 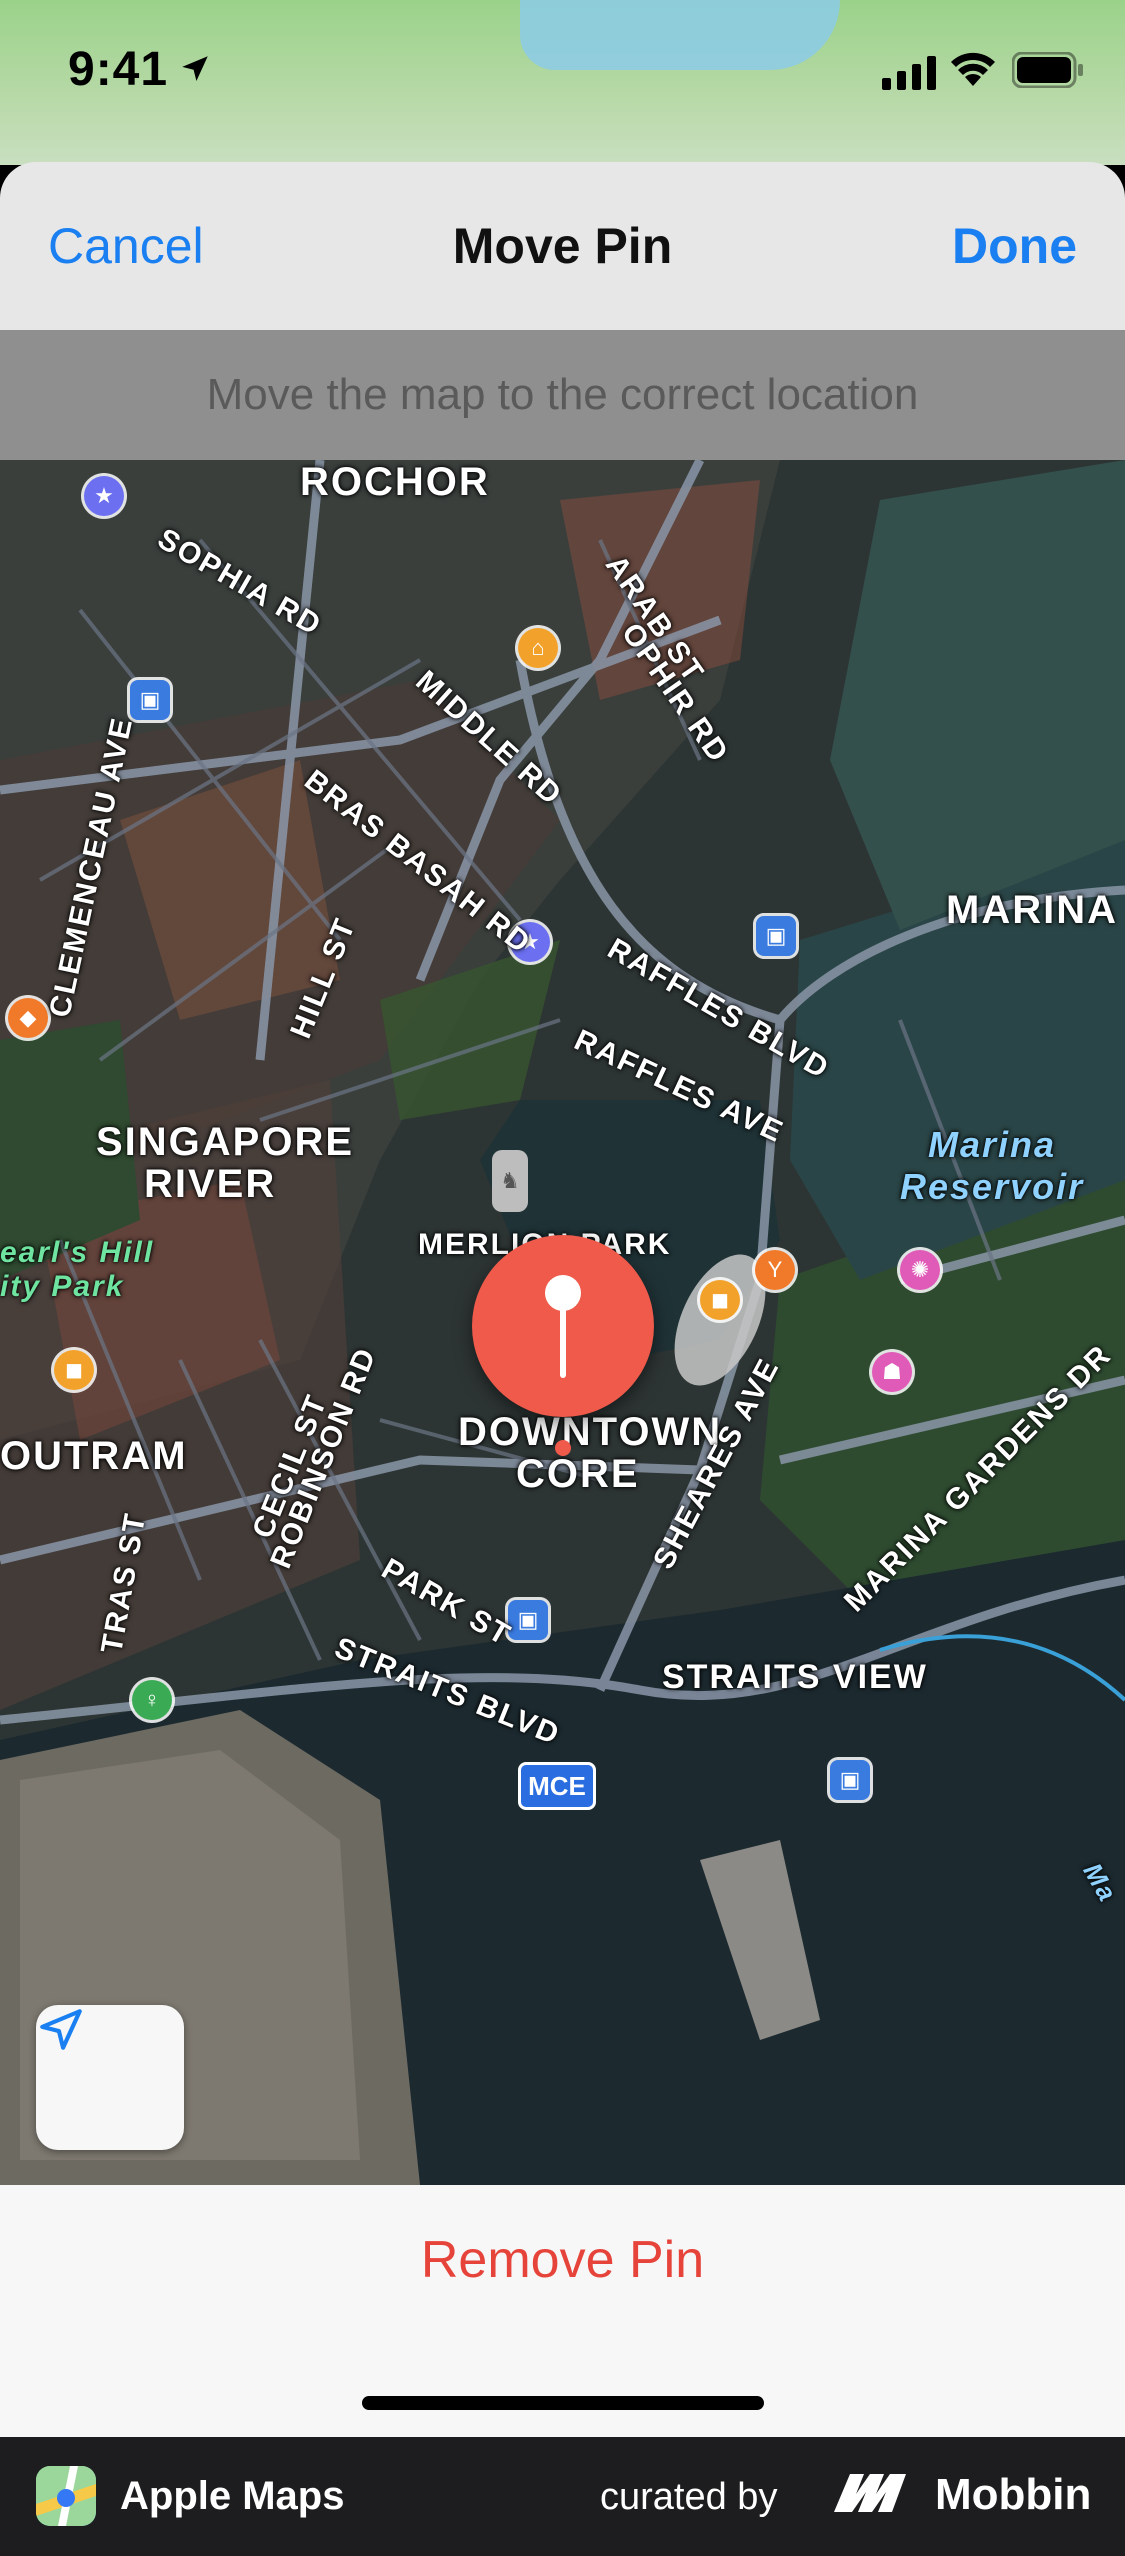 I want to click on map-label: ROCHOR, so click(x=395, y=482).